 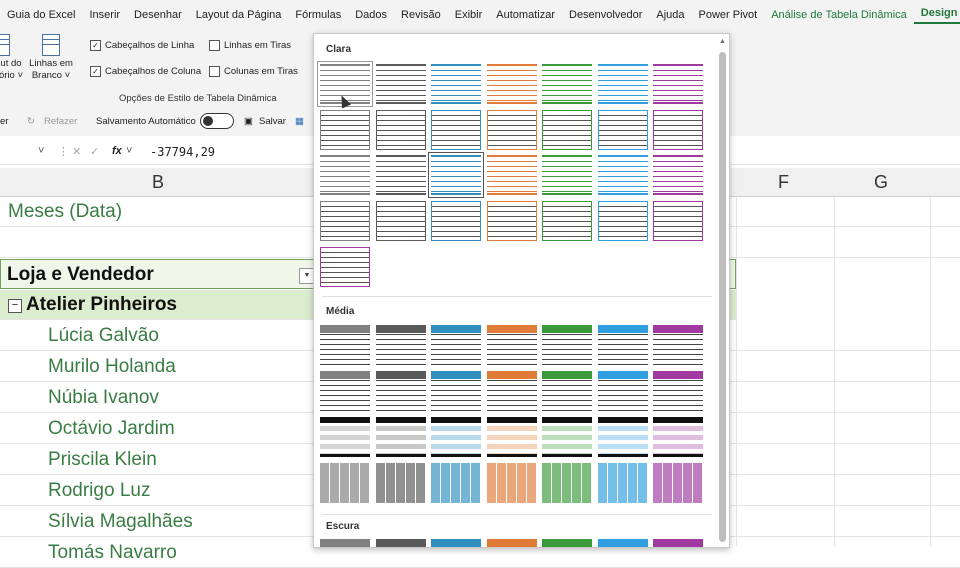 What do you see at coordinates (250, 45) in the screenshot?
I see `banded-rows-checkbox: Linhas em Tiras` at bounding box center [250, 45].